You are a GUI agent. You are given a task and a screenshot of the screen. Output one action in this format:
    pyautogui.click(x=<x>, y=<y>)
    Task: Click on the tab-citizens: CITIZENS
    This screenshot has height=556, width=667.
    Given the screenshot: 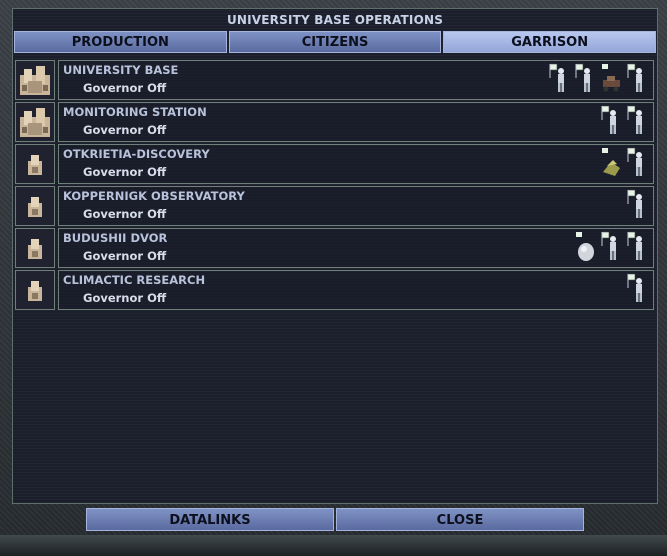 What is the action you would take?
    pyautogui.click(x=335, y=42)
    